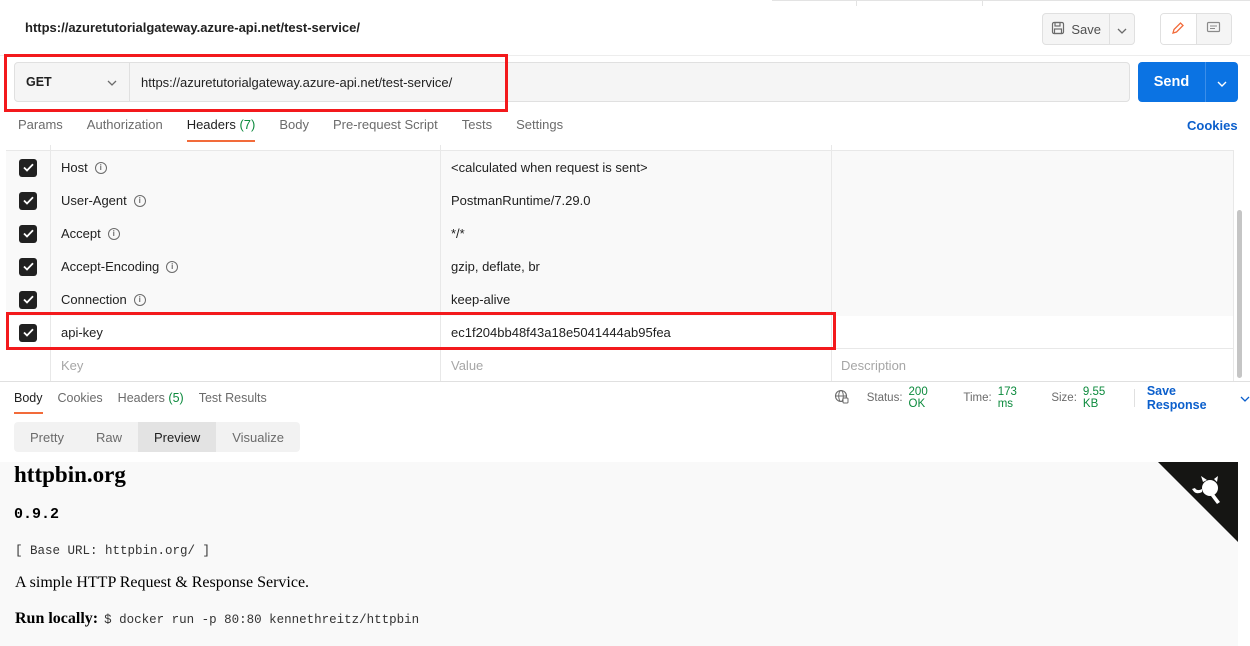  What do you see at coordinates (841, 398) in the screenshot?
I see `globe-icon` at bounding box center [841, 398].